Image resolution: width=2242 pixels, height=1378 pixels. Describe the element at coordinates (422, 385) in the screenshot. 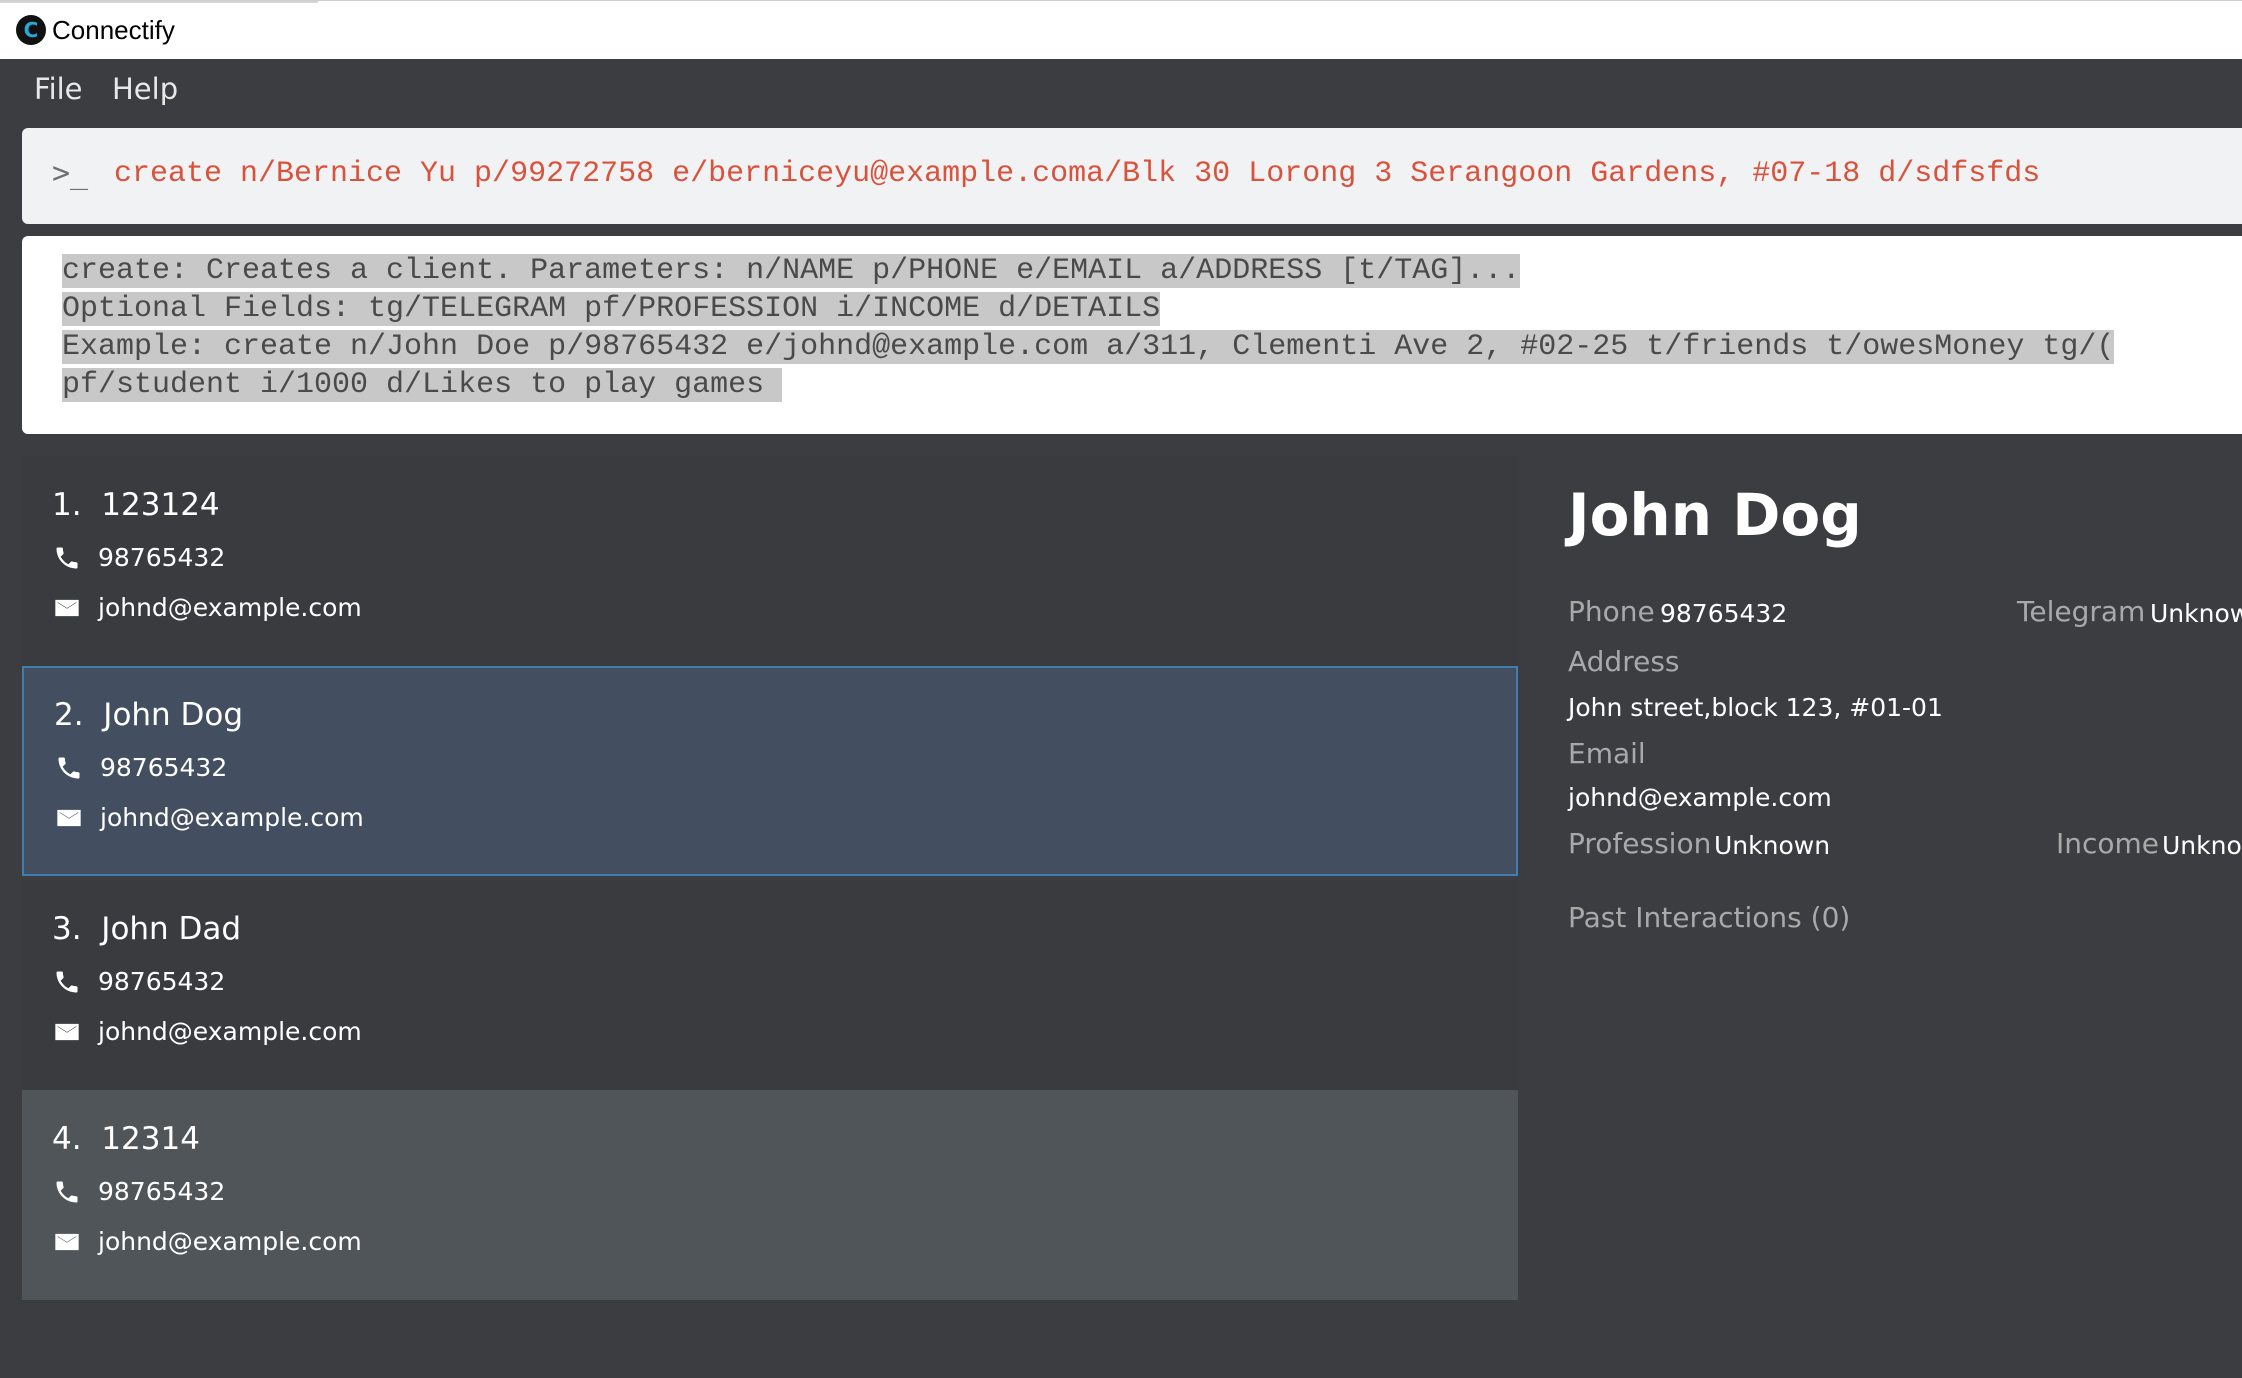

I see `result-line: pf/student i/1000 d/Likes to play games` at that location.